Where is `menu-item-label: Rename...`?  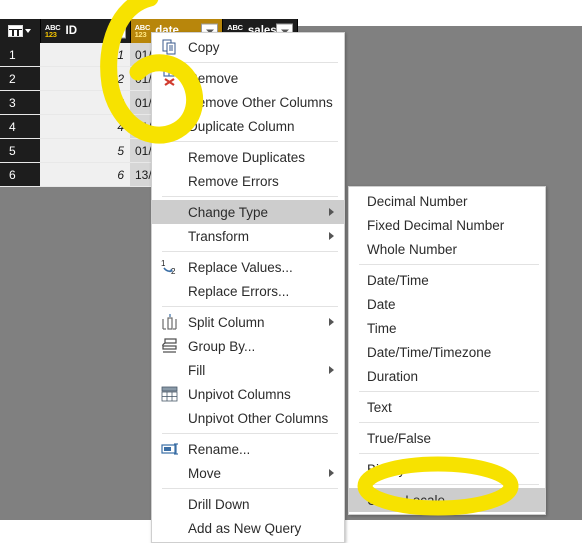 menu-item-label: Rename... is located at coordinates (219, 449).